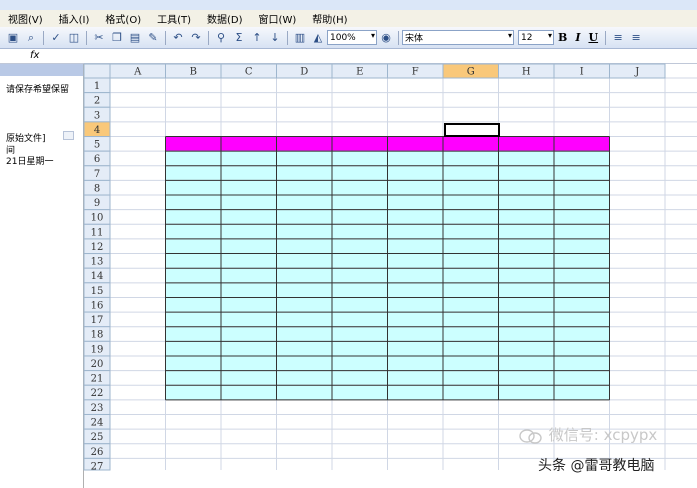 This screenshot has width=697, height=488. Describe the element at coordinates (97, 203) in the screenshot. I see `row-header-label: 9` at that location.